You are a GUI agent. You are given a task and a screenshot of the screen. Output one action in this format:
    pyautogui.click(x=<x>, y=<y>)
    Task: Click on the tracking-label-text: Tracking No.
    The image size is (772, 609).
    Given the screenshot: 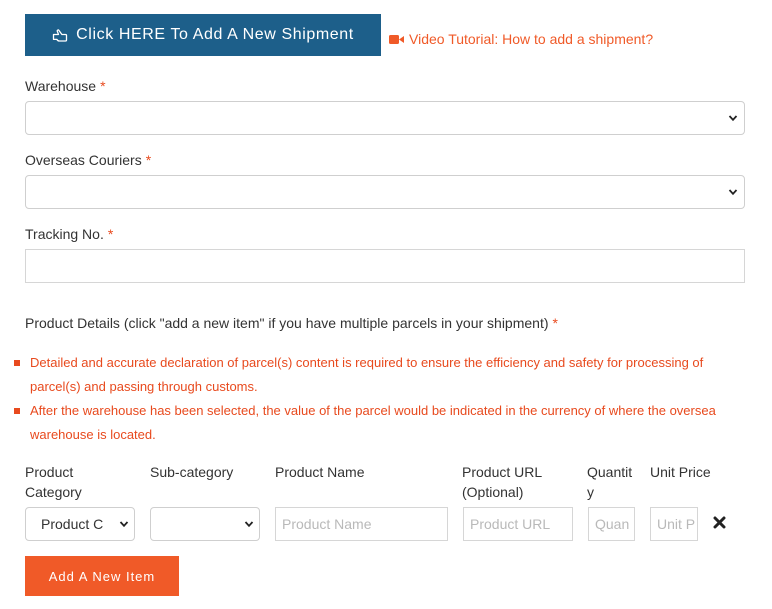 What is the action you would take?
    pyautogui.click(x=64, y=234)
    